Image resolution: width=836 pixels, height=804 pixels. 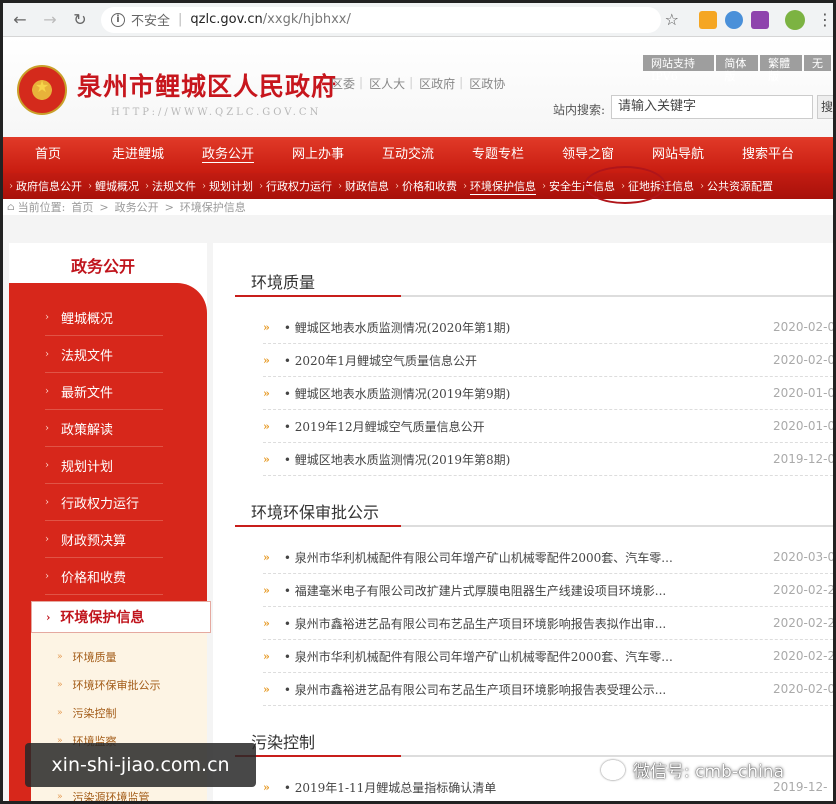 What do you see at coordinates (151, 21) in the screenshot?
I see `insecure-label: 不安全` at bounding box center [151, 21].